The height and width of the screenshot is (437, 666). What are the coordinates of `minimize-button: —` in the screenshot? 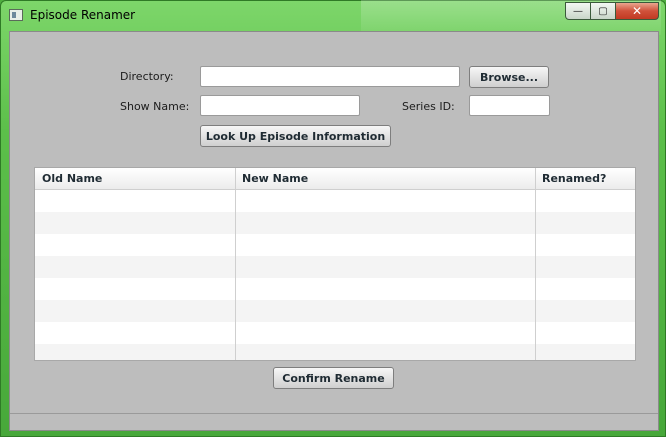 It's located at (578, 11).